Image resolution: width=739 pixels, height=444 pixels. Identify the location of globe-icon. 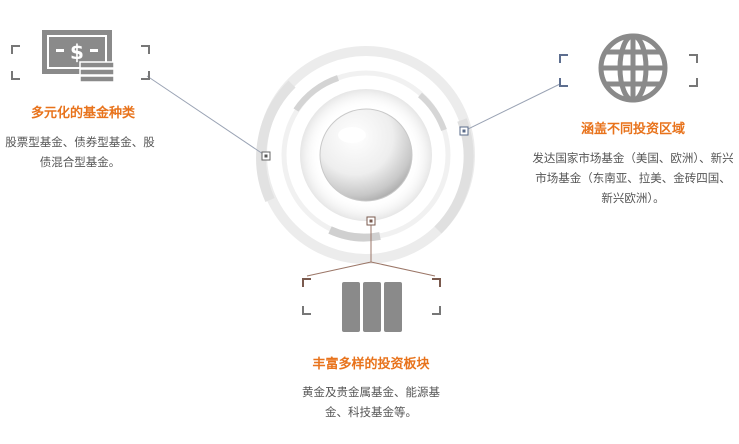
(633, 68).